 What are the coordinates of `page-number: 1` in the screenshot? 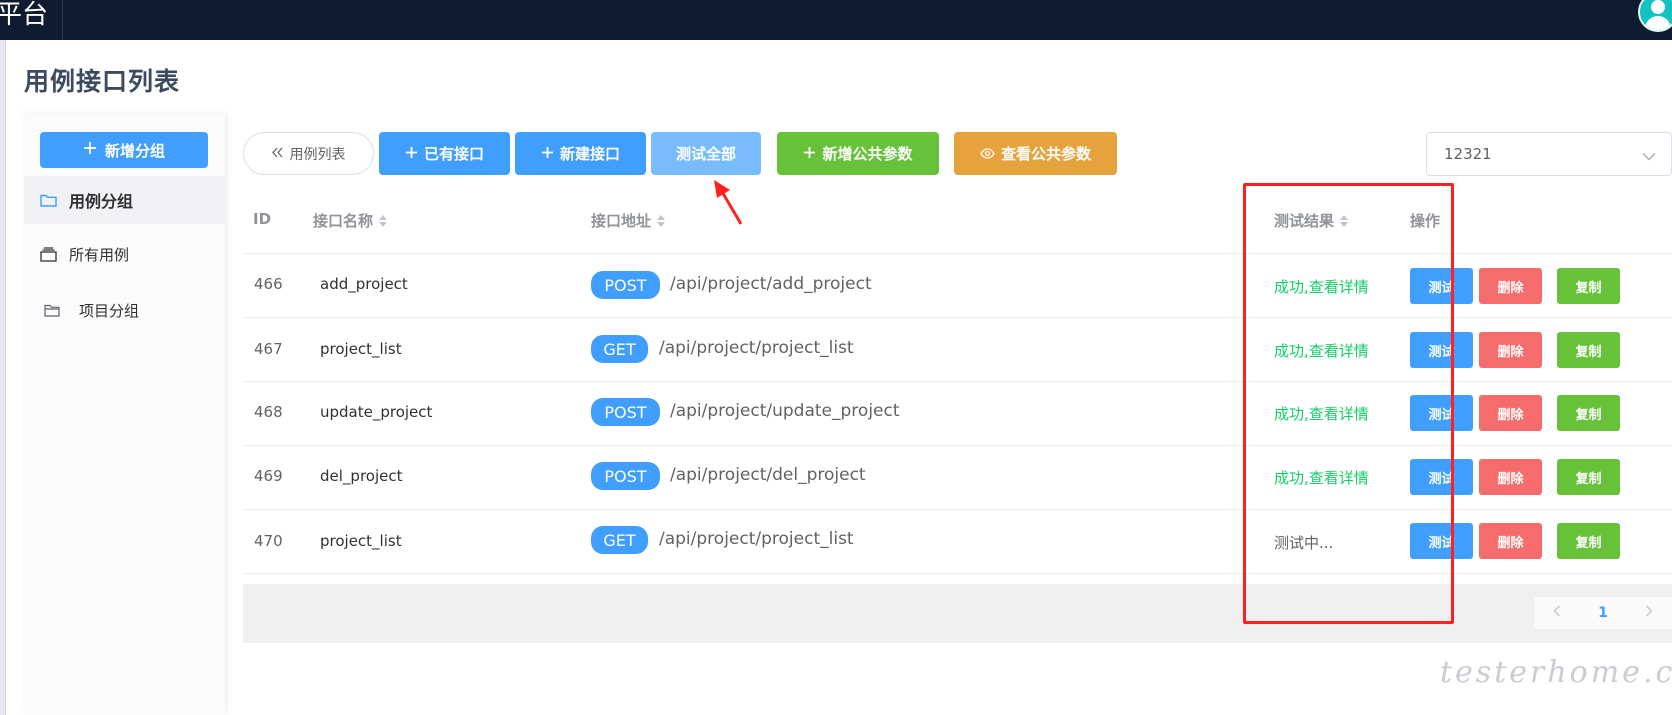 It's located at (1603, 613).